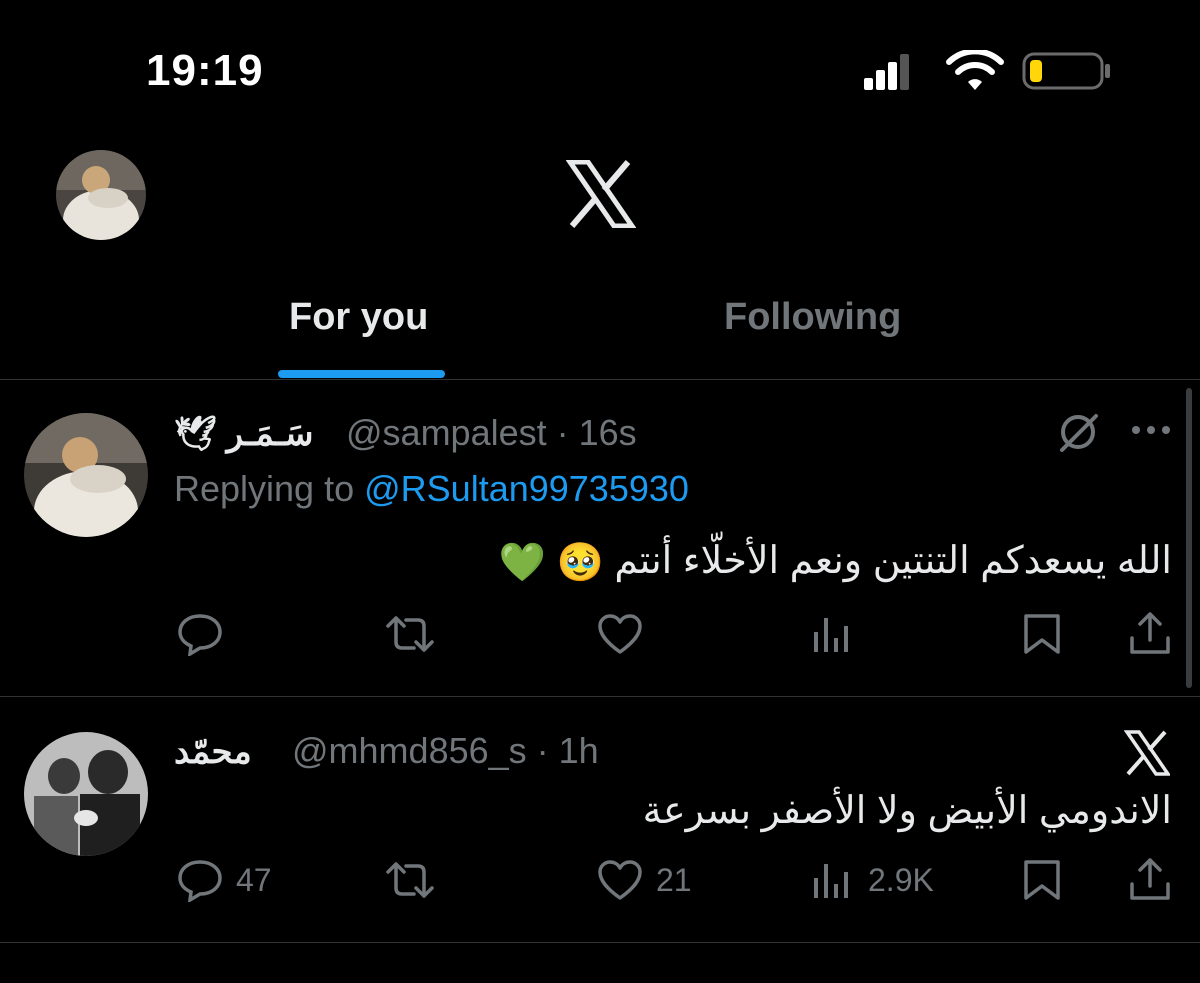  What do you see at coordinates (526, 488) in the screenshot?
I see `mention-link: @RSultan99735930` at bounding box center [526, 488].